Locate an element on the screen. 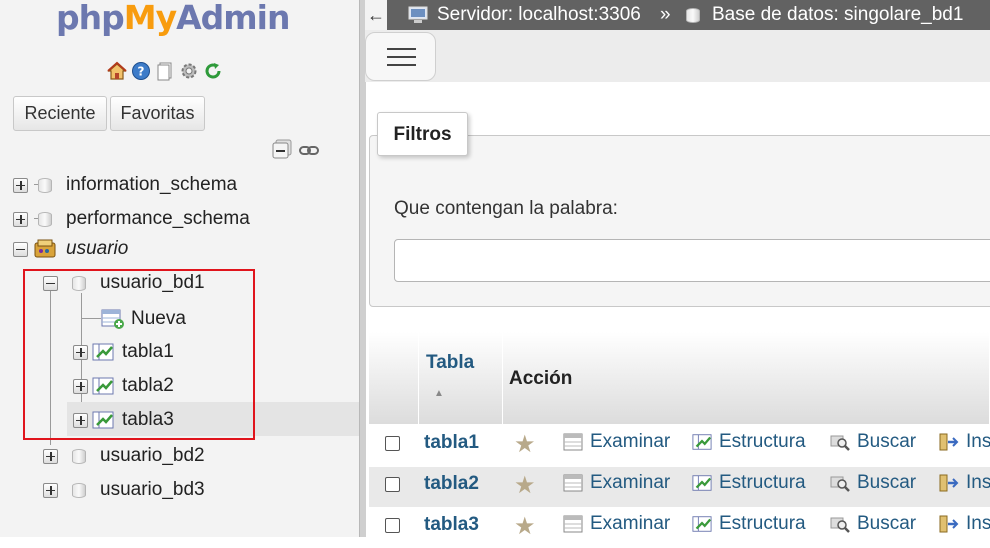 The image size is (990, 548). filters-label: Que contengan la palabra: is located at coordinates (506, 208).